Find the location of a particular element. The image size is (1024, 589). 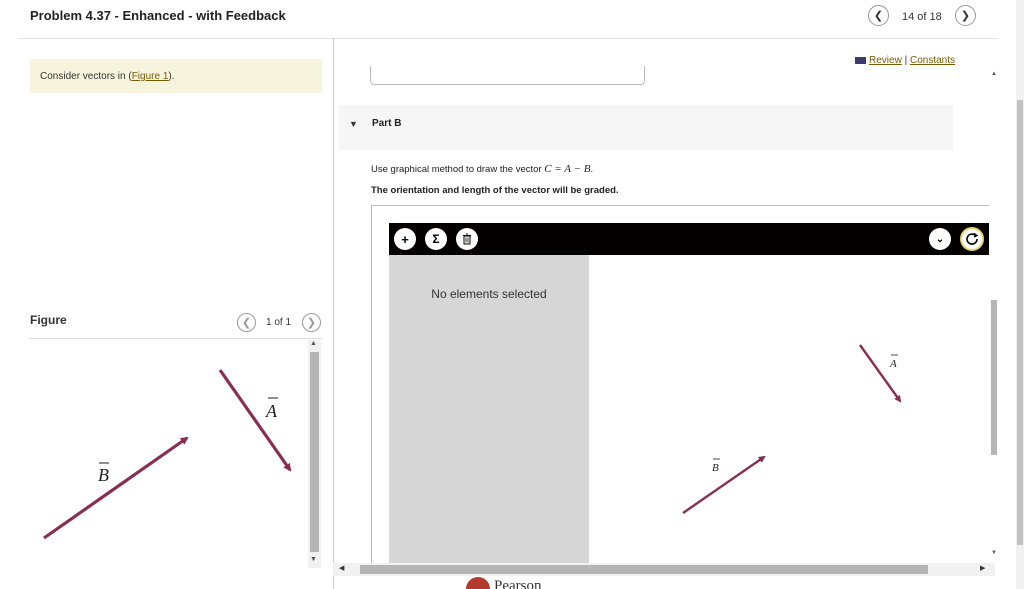

tool-scroll-down-icon: ▼ is located at coordinates (994, 553).